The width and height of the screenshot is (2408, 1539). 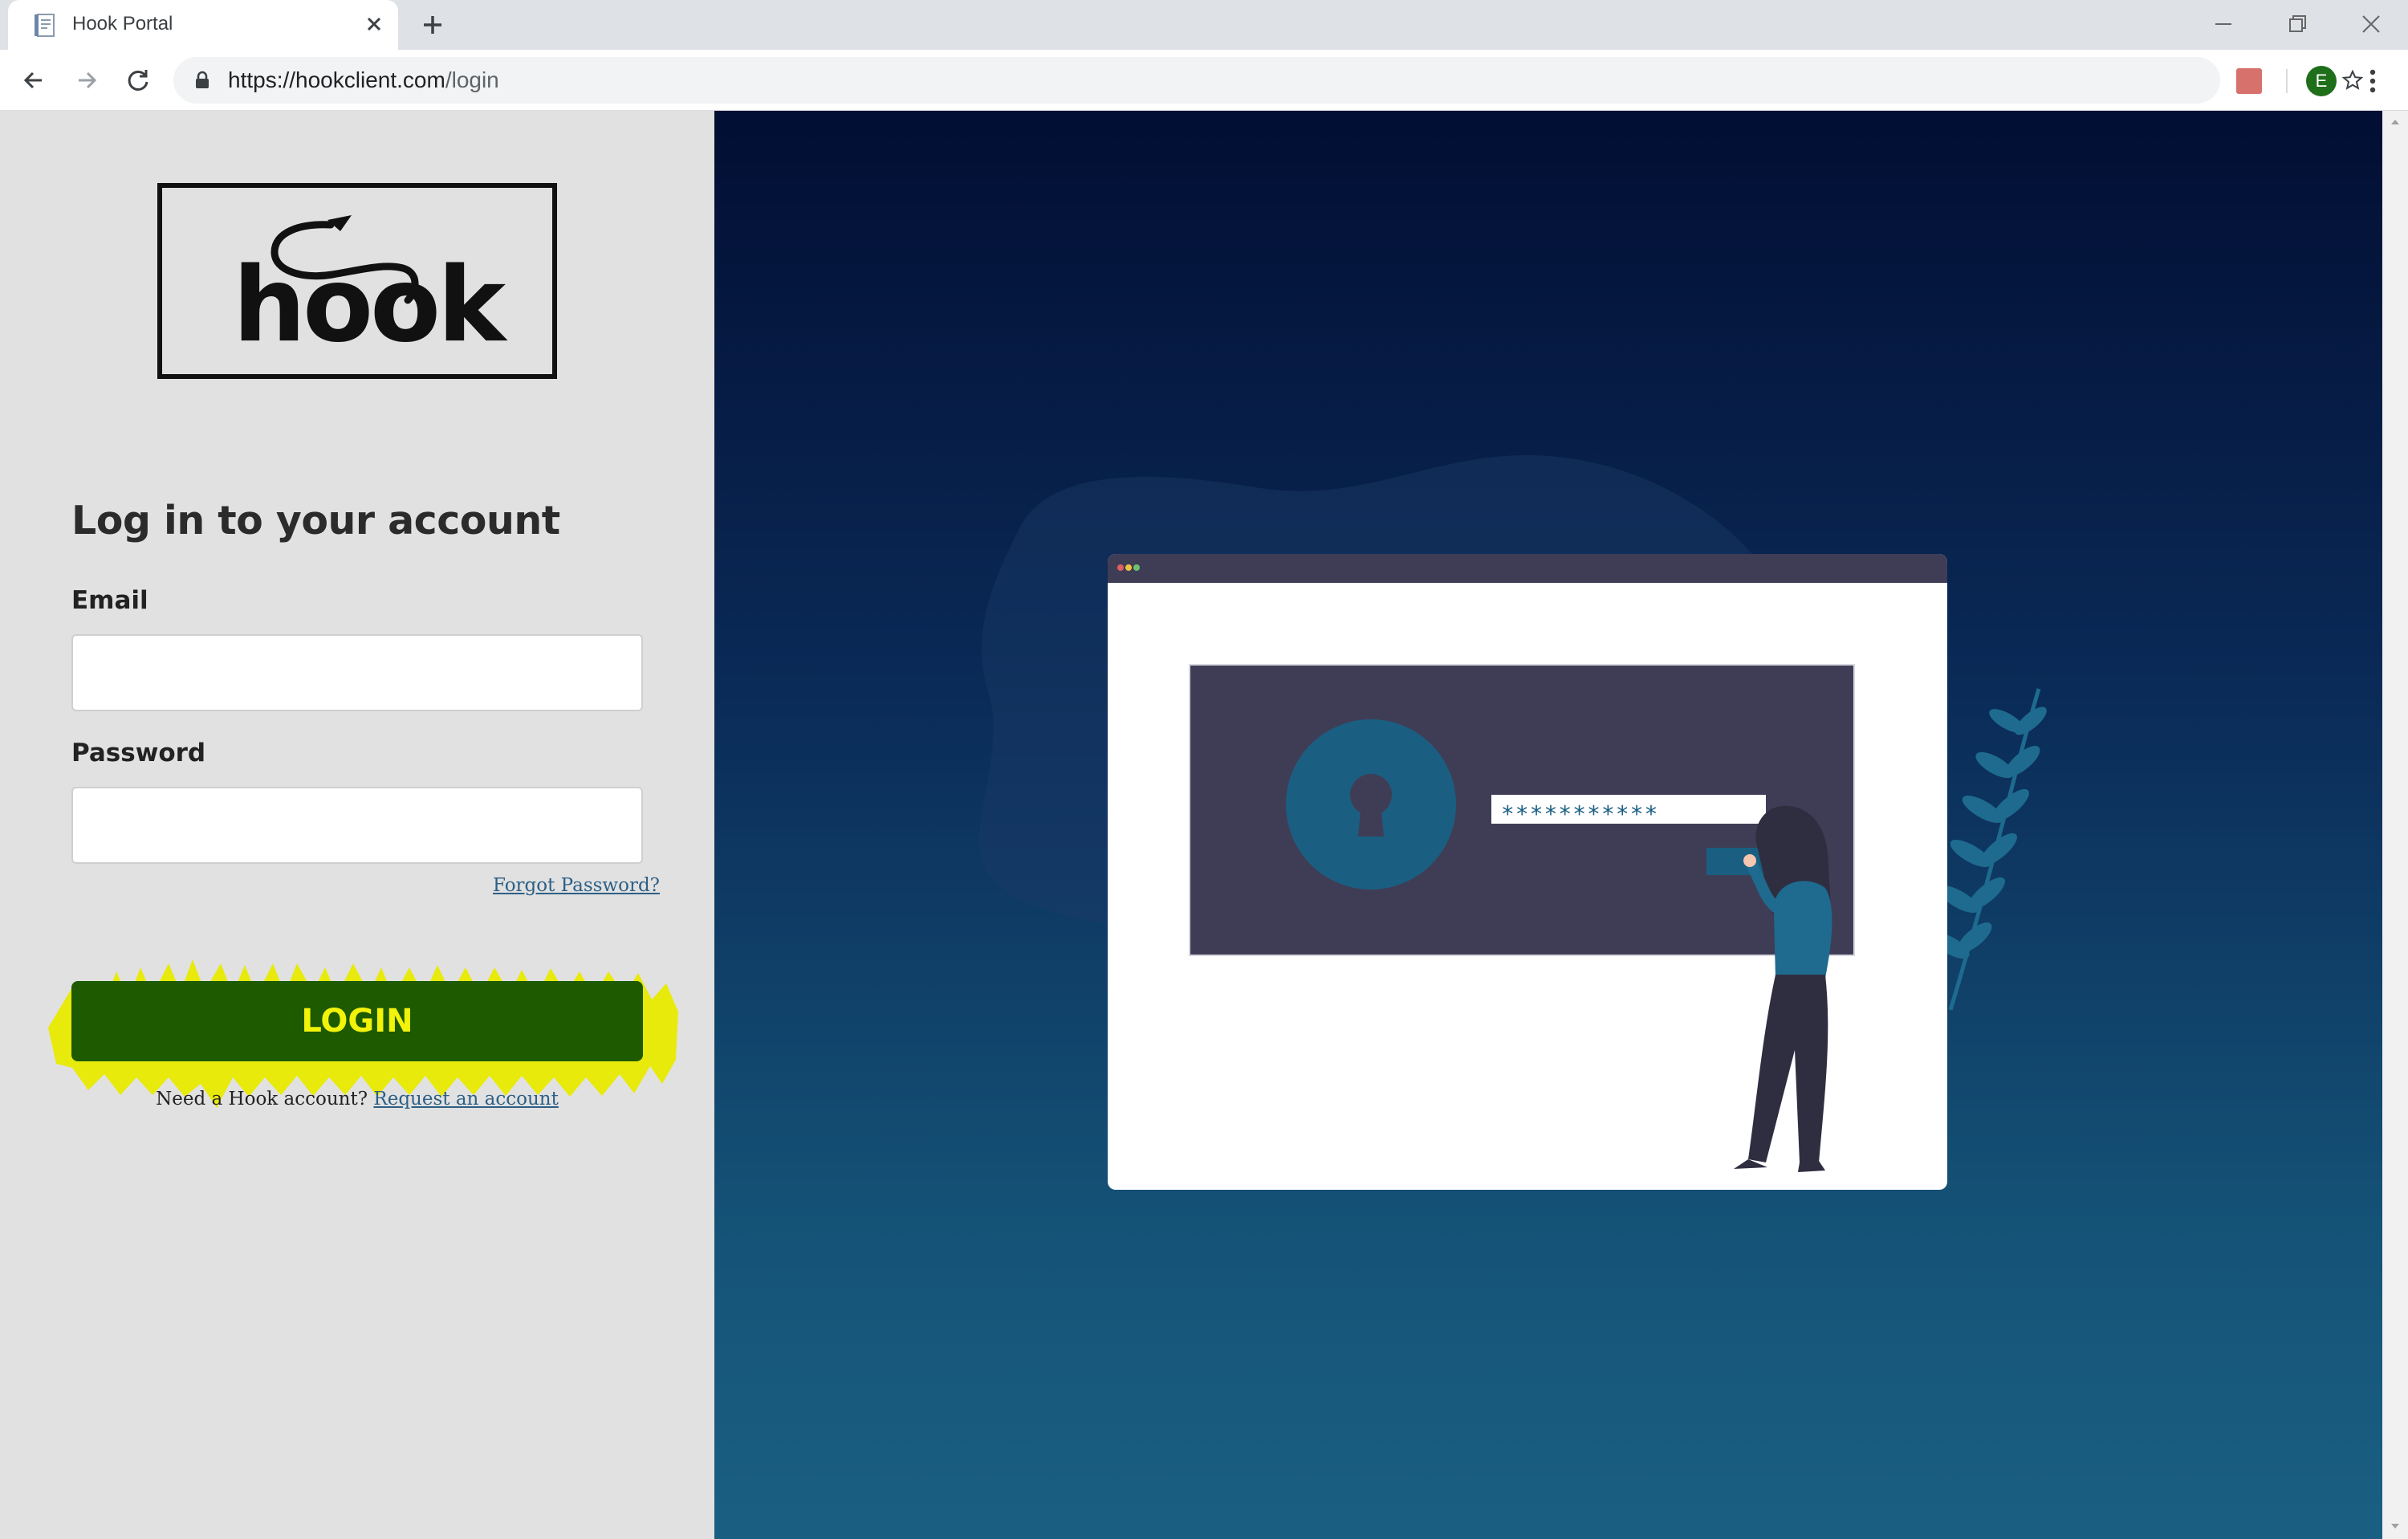 I want to click on request-account-prompt: Need a Hook account? Request an account, so click(x=357, y=1099).